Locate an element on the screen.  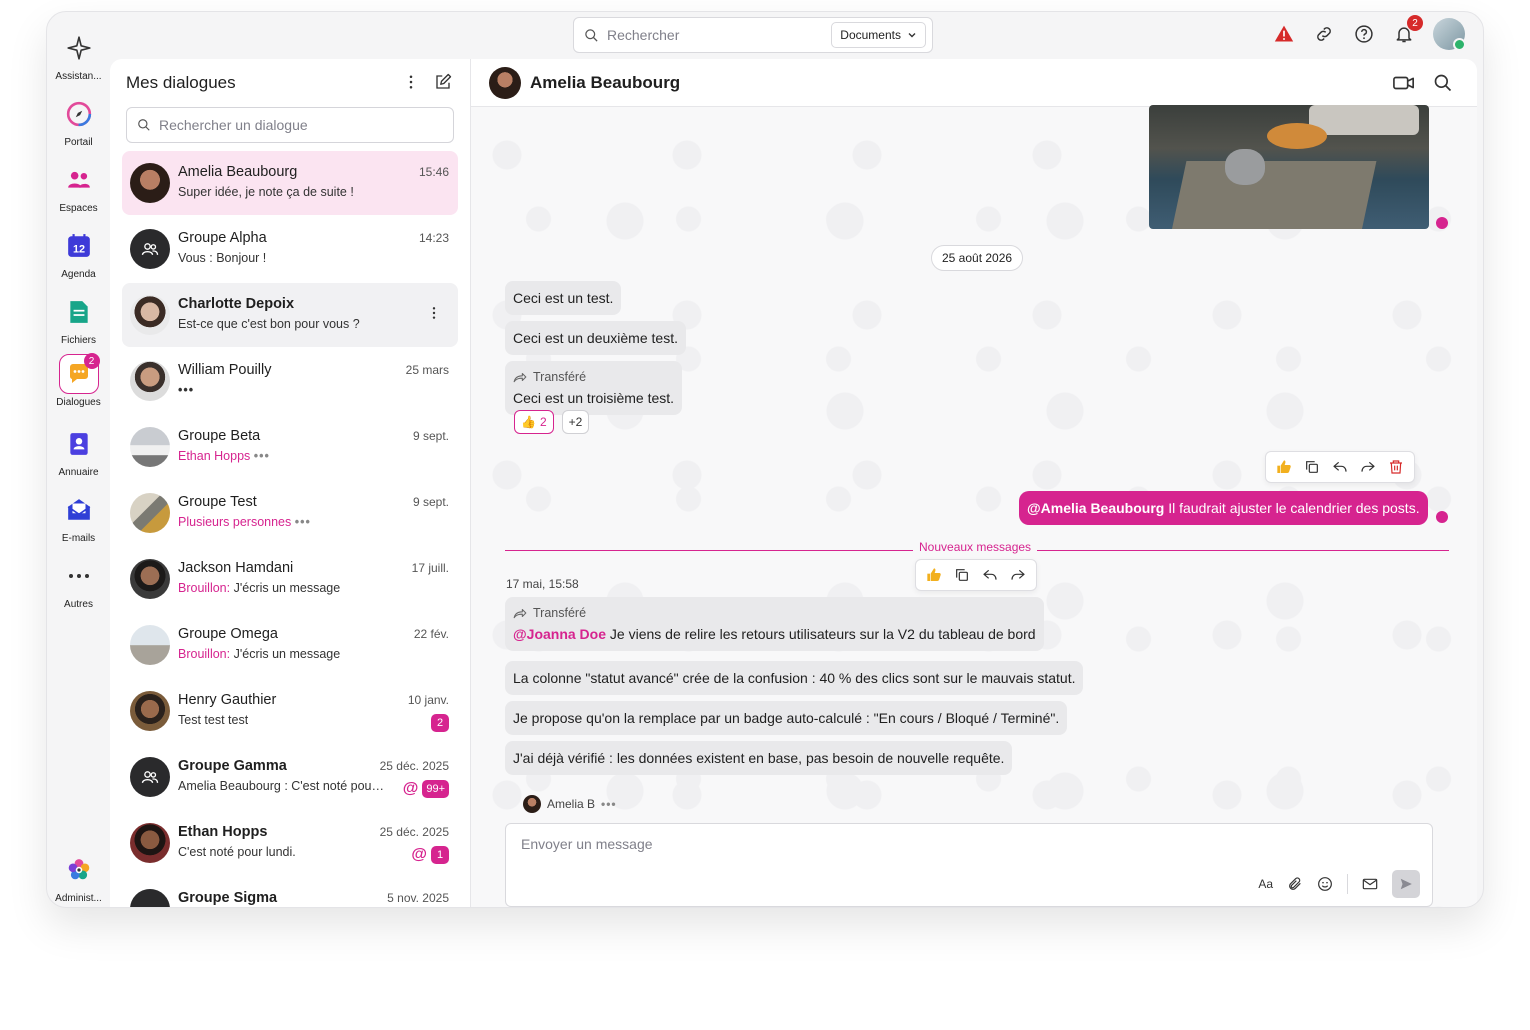
dialog-item-groupe-alpha: Groupe Alpha 14:23 Vous : Bonjour ! is located at coordinates (290, 249).